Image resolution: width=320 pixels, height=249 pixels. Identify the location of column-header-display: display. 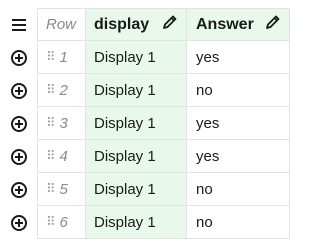
(136, 24).